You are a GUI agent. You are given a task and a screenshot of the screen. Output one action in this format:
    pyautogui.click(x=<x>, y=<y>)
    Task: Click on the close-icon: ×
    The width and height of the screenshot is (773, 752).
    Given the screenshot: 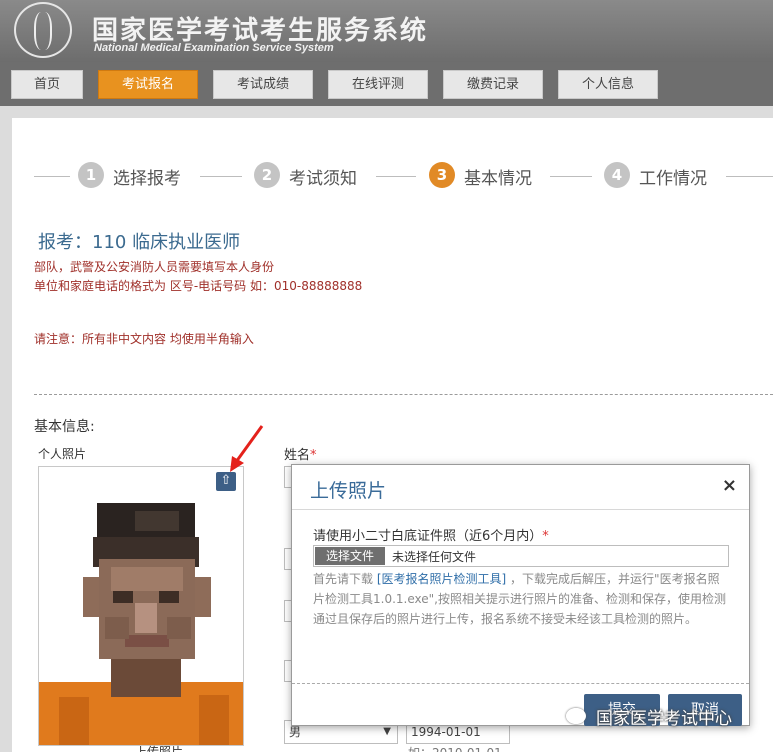 What is the action you would take?
    pyautogui.click(x=729, y=485)
    